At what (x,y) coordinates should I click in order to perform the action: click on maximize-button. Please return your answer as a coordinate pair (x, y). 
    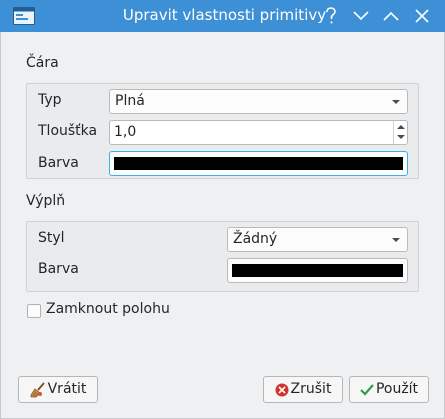
    Looking at the image, I should click on (391, 16).